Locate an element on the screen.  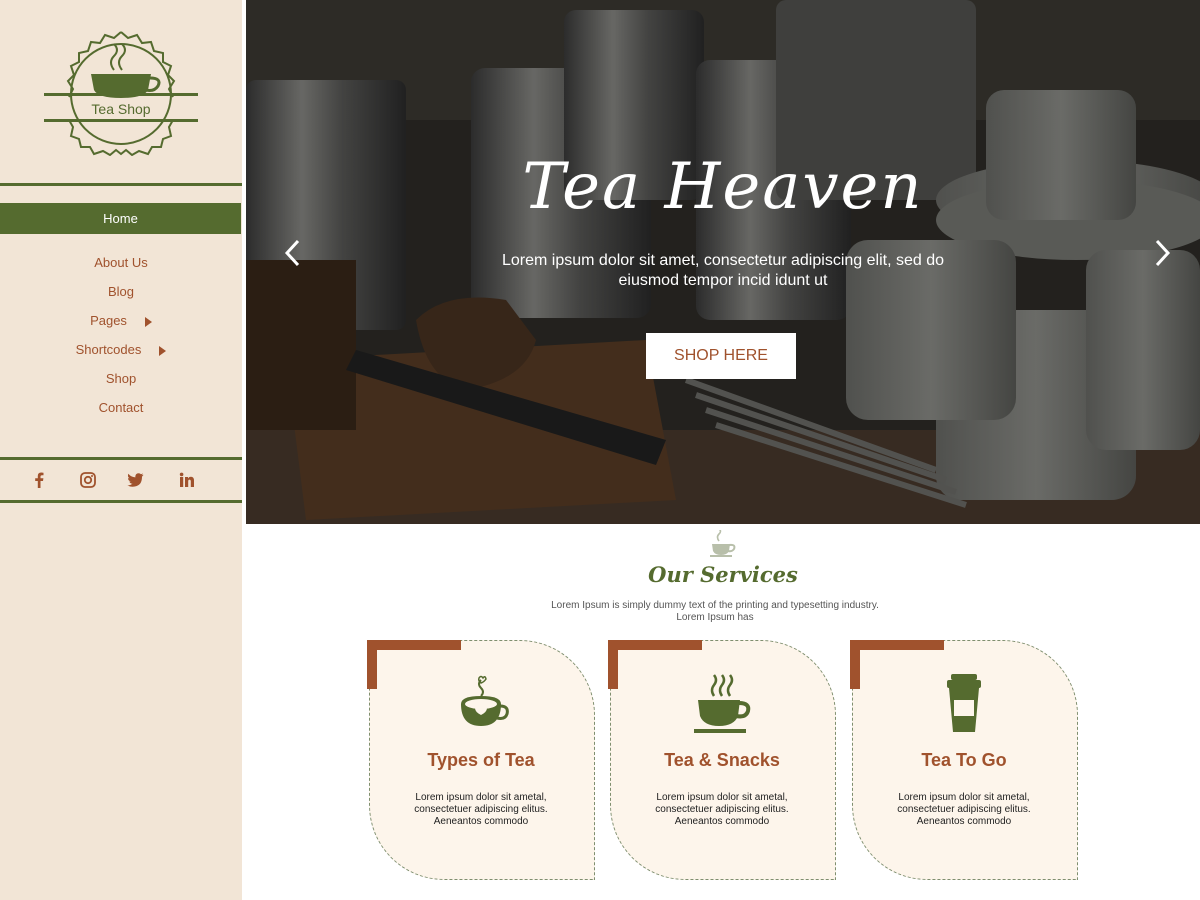
logo-text: Tea Shop is located at coordinates (121, 109).